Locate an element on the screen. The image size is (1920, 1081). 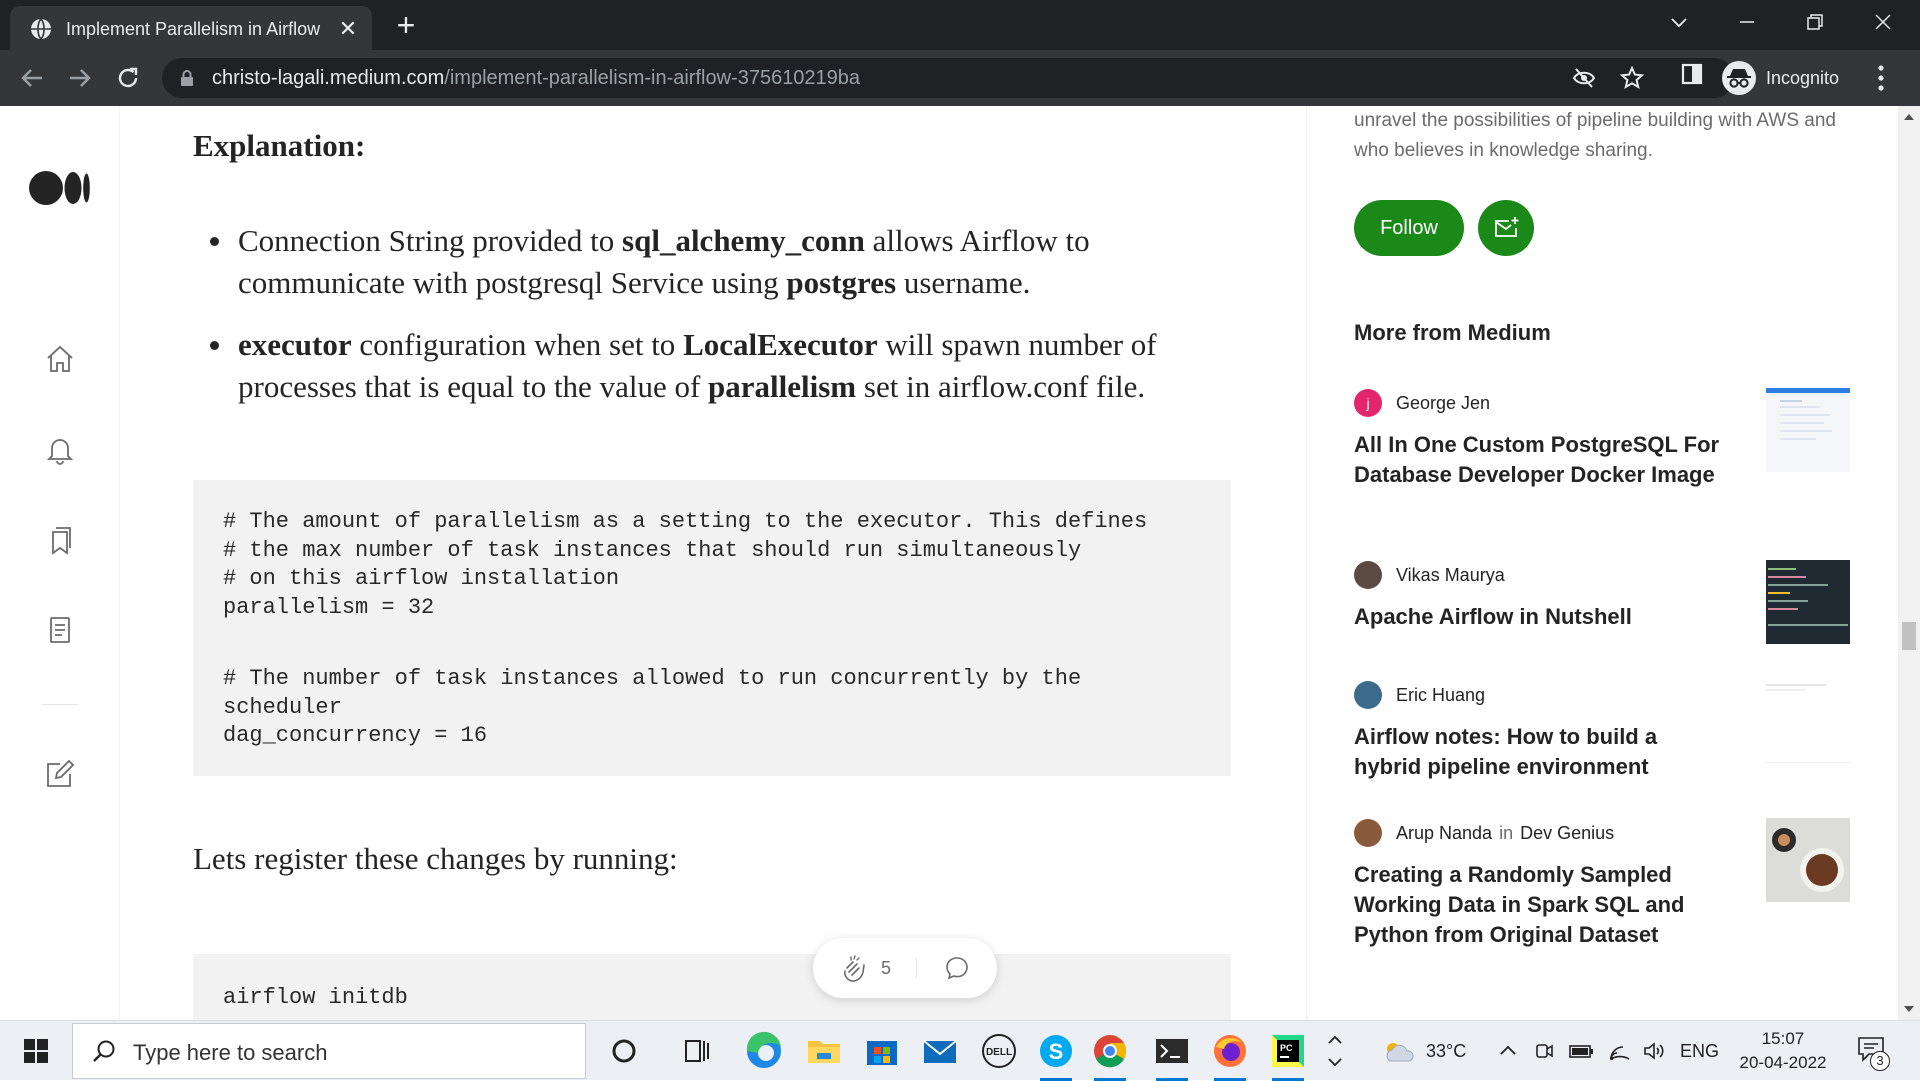
clap-icon is located at coordinates (854, 969).